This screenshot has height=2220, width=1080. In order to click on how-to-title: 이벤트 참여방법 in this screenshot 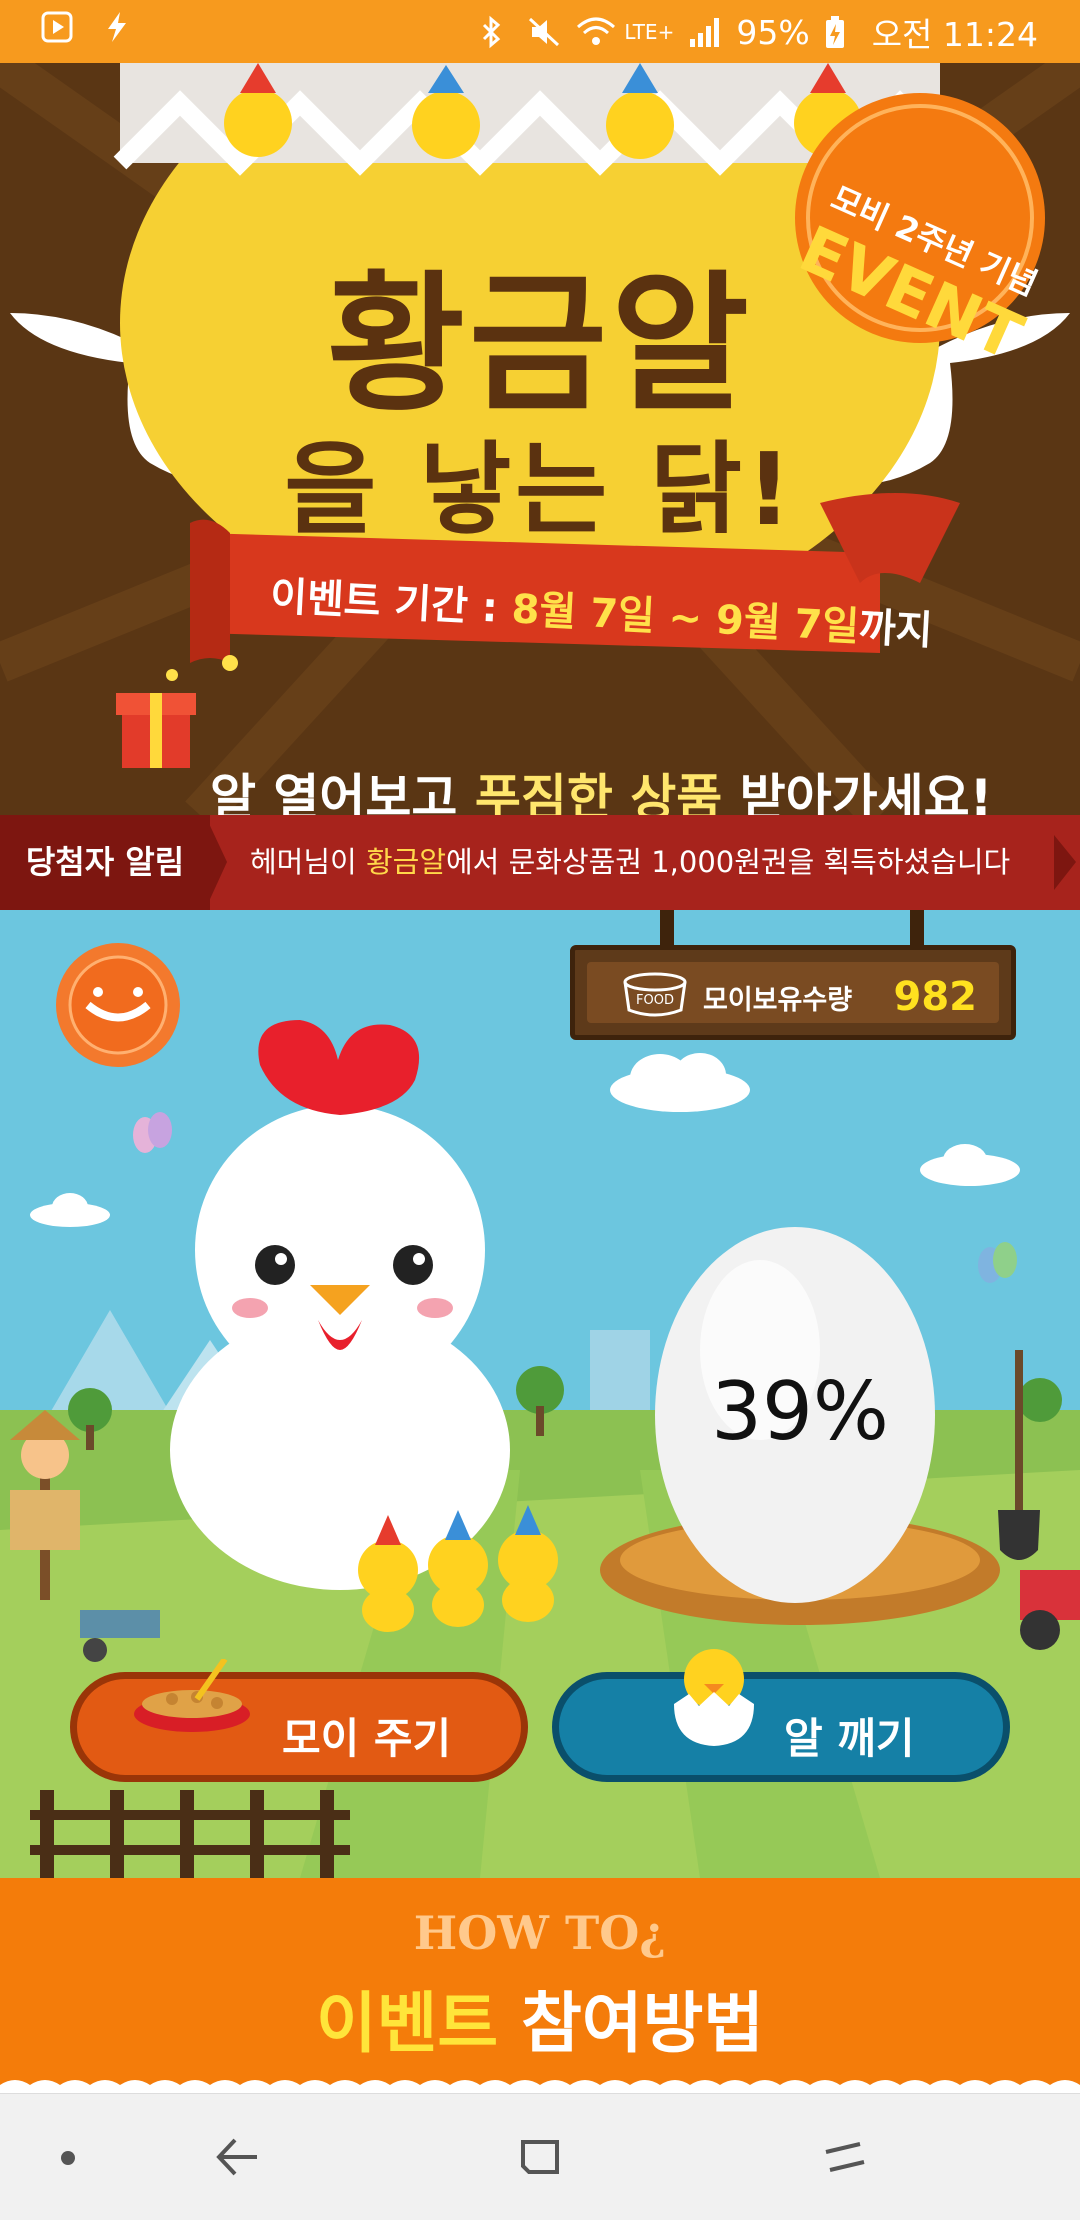, I will do `click(540, 2018)`.